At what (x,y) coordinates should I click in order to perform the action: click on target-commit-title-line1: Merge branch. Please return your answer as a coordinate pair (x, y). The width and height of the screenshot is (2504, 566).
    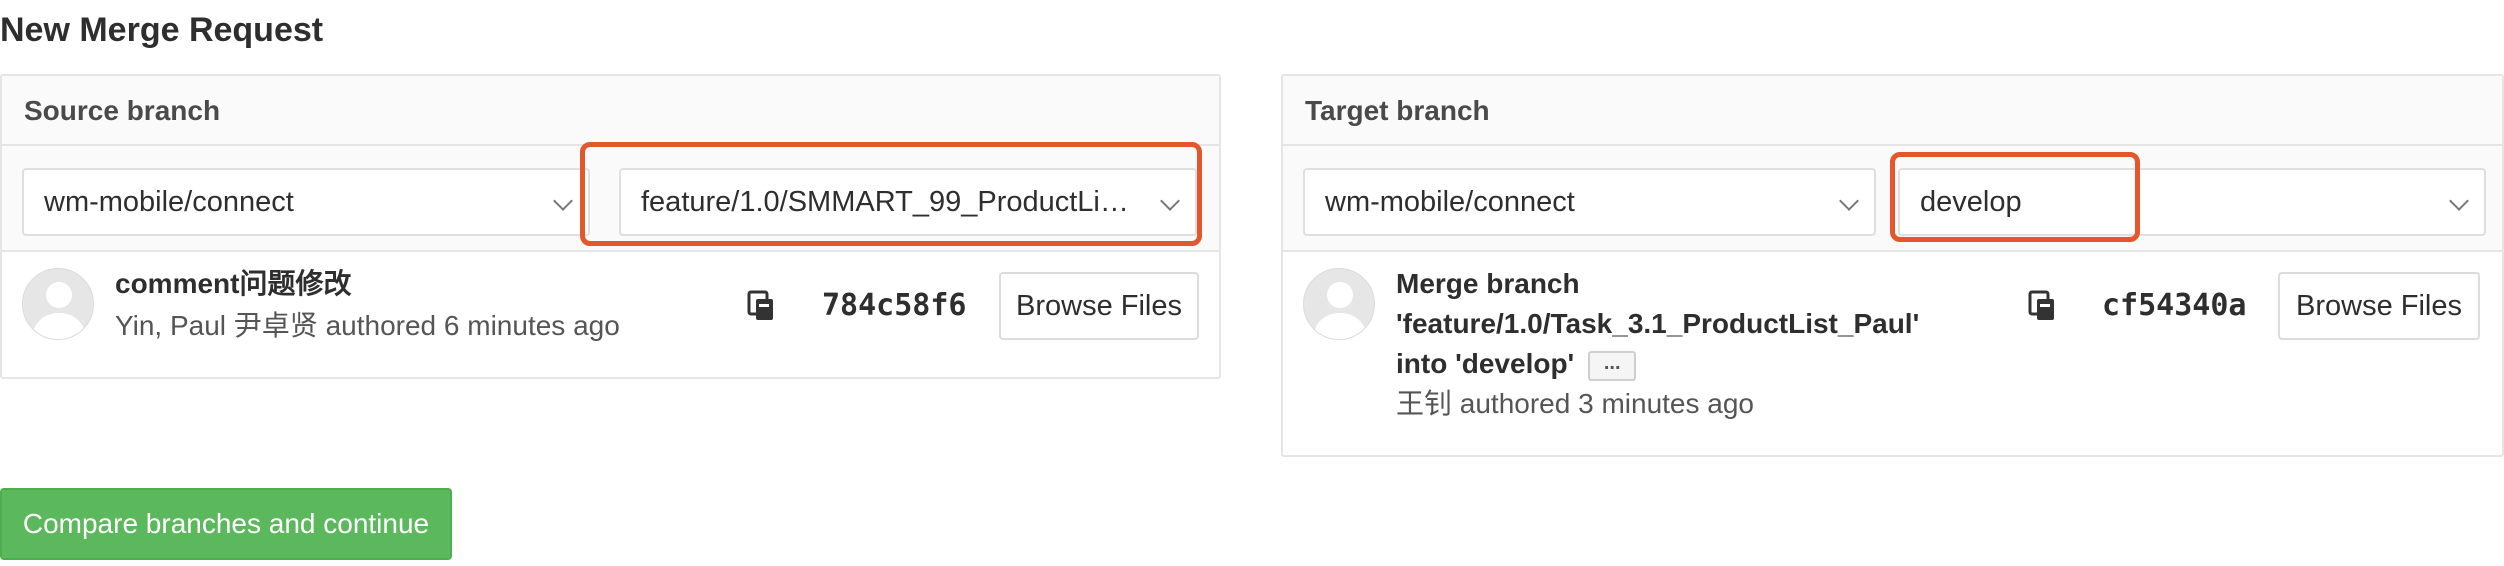
    Looking at the image, I should click on (1488, 283).